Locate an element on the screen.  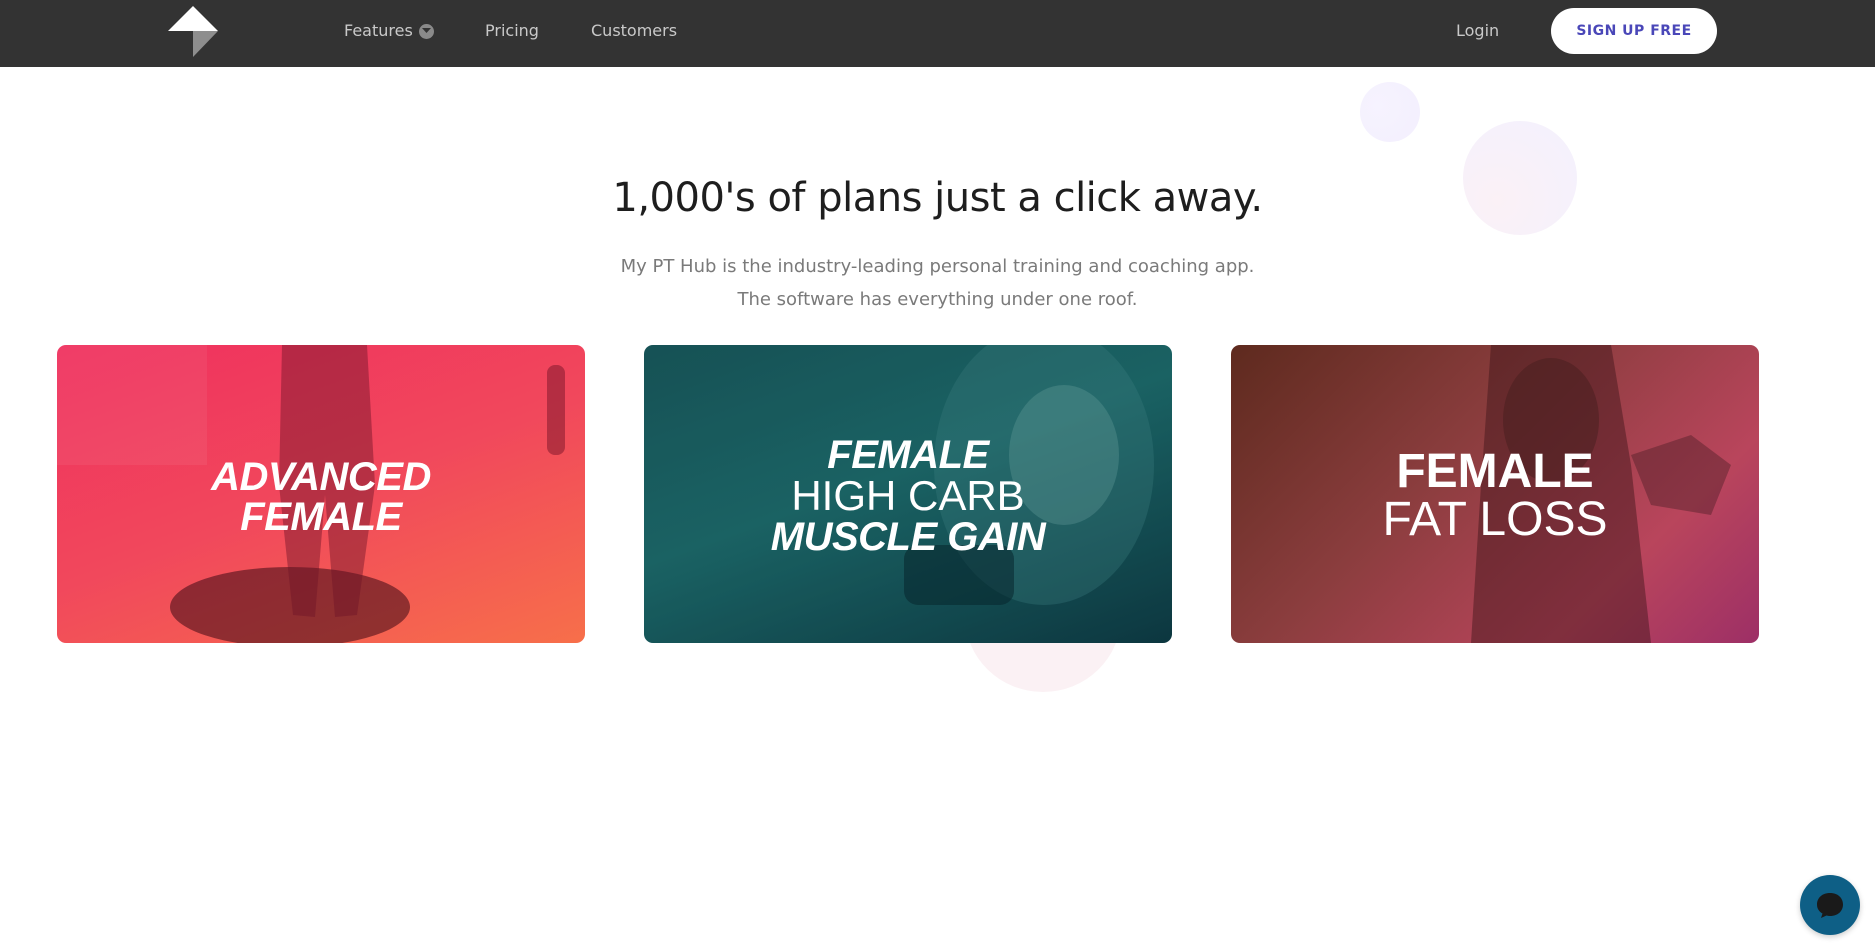
plan-card-title: ADVANCED FEMALE is located at coordinates (321, 497).